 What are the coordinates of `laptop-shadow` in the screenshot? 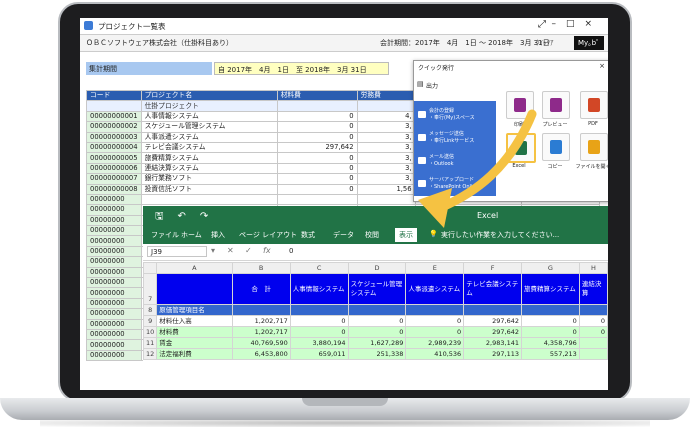 It's located at (345, 423).